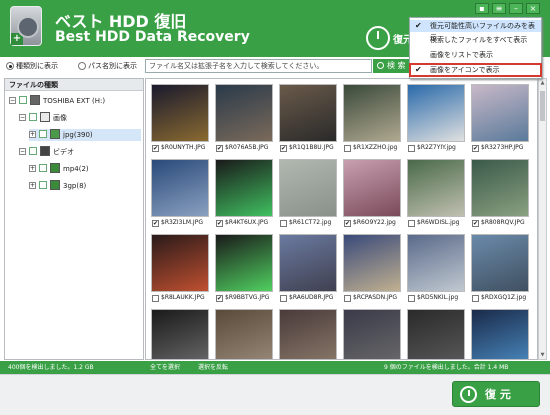  I want to click on restore-button: 復 元, so click(496, 394).